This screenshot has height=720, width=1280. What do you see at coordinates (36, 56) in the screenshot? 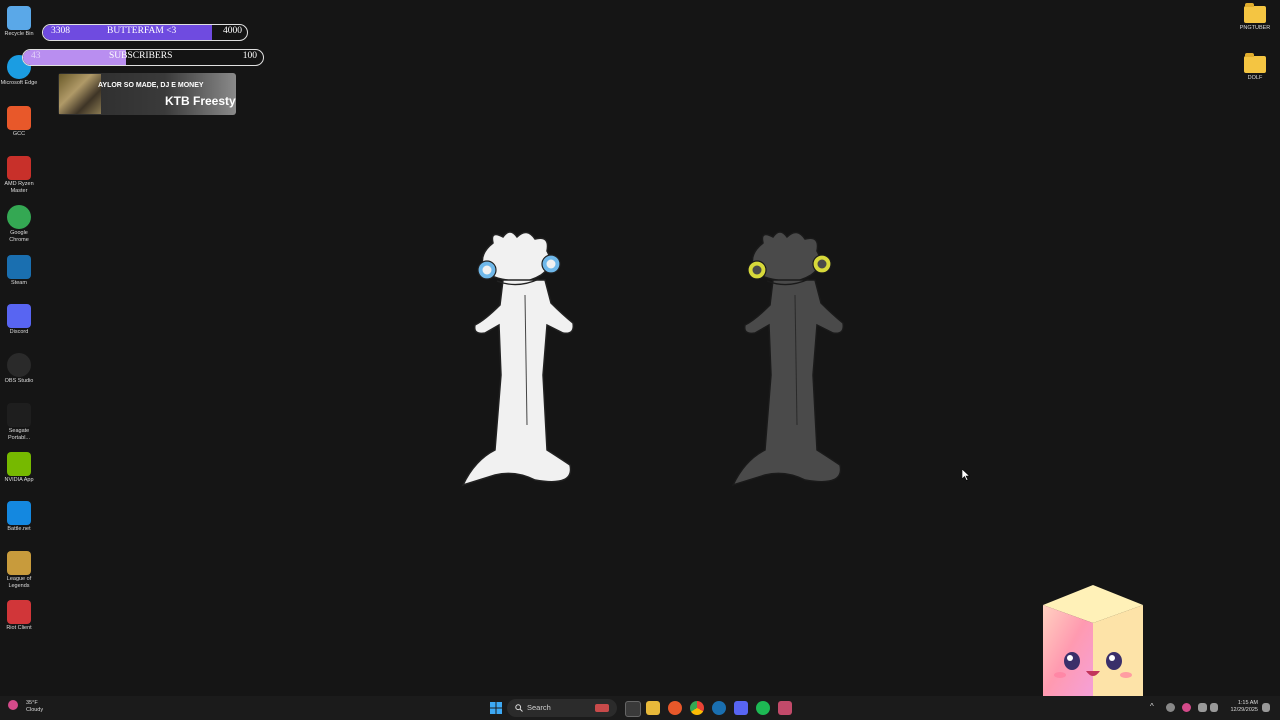
I see `goal-current: 43` at bounding box center [36, 56].